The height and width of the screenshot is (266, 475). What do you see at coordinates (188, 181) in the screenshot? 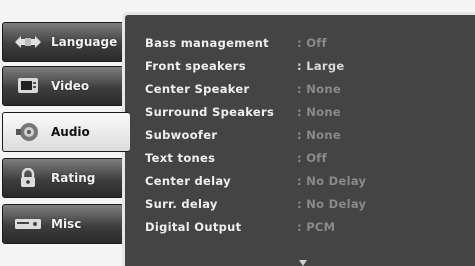
I see `setting-label: Center delay` at bounding box center [188, 181].